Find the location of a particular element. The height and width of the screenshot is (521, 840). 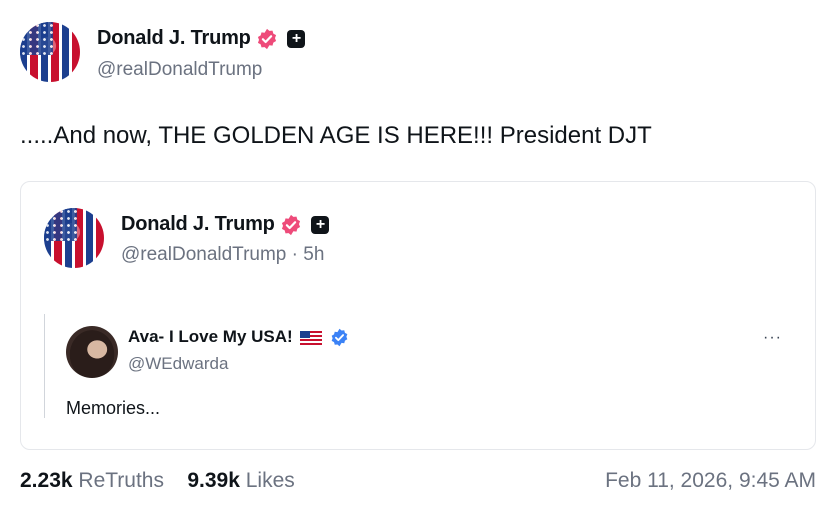

quoted-author-name-row: Donald J. Trump + is located at coordinates (225, 224).